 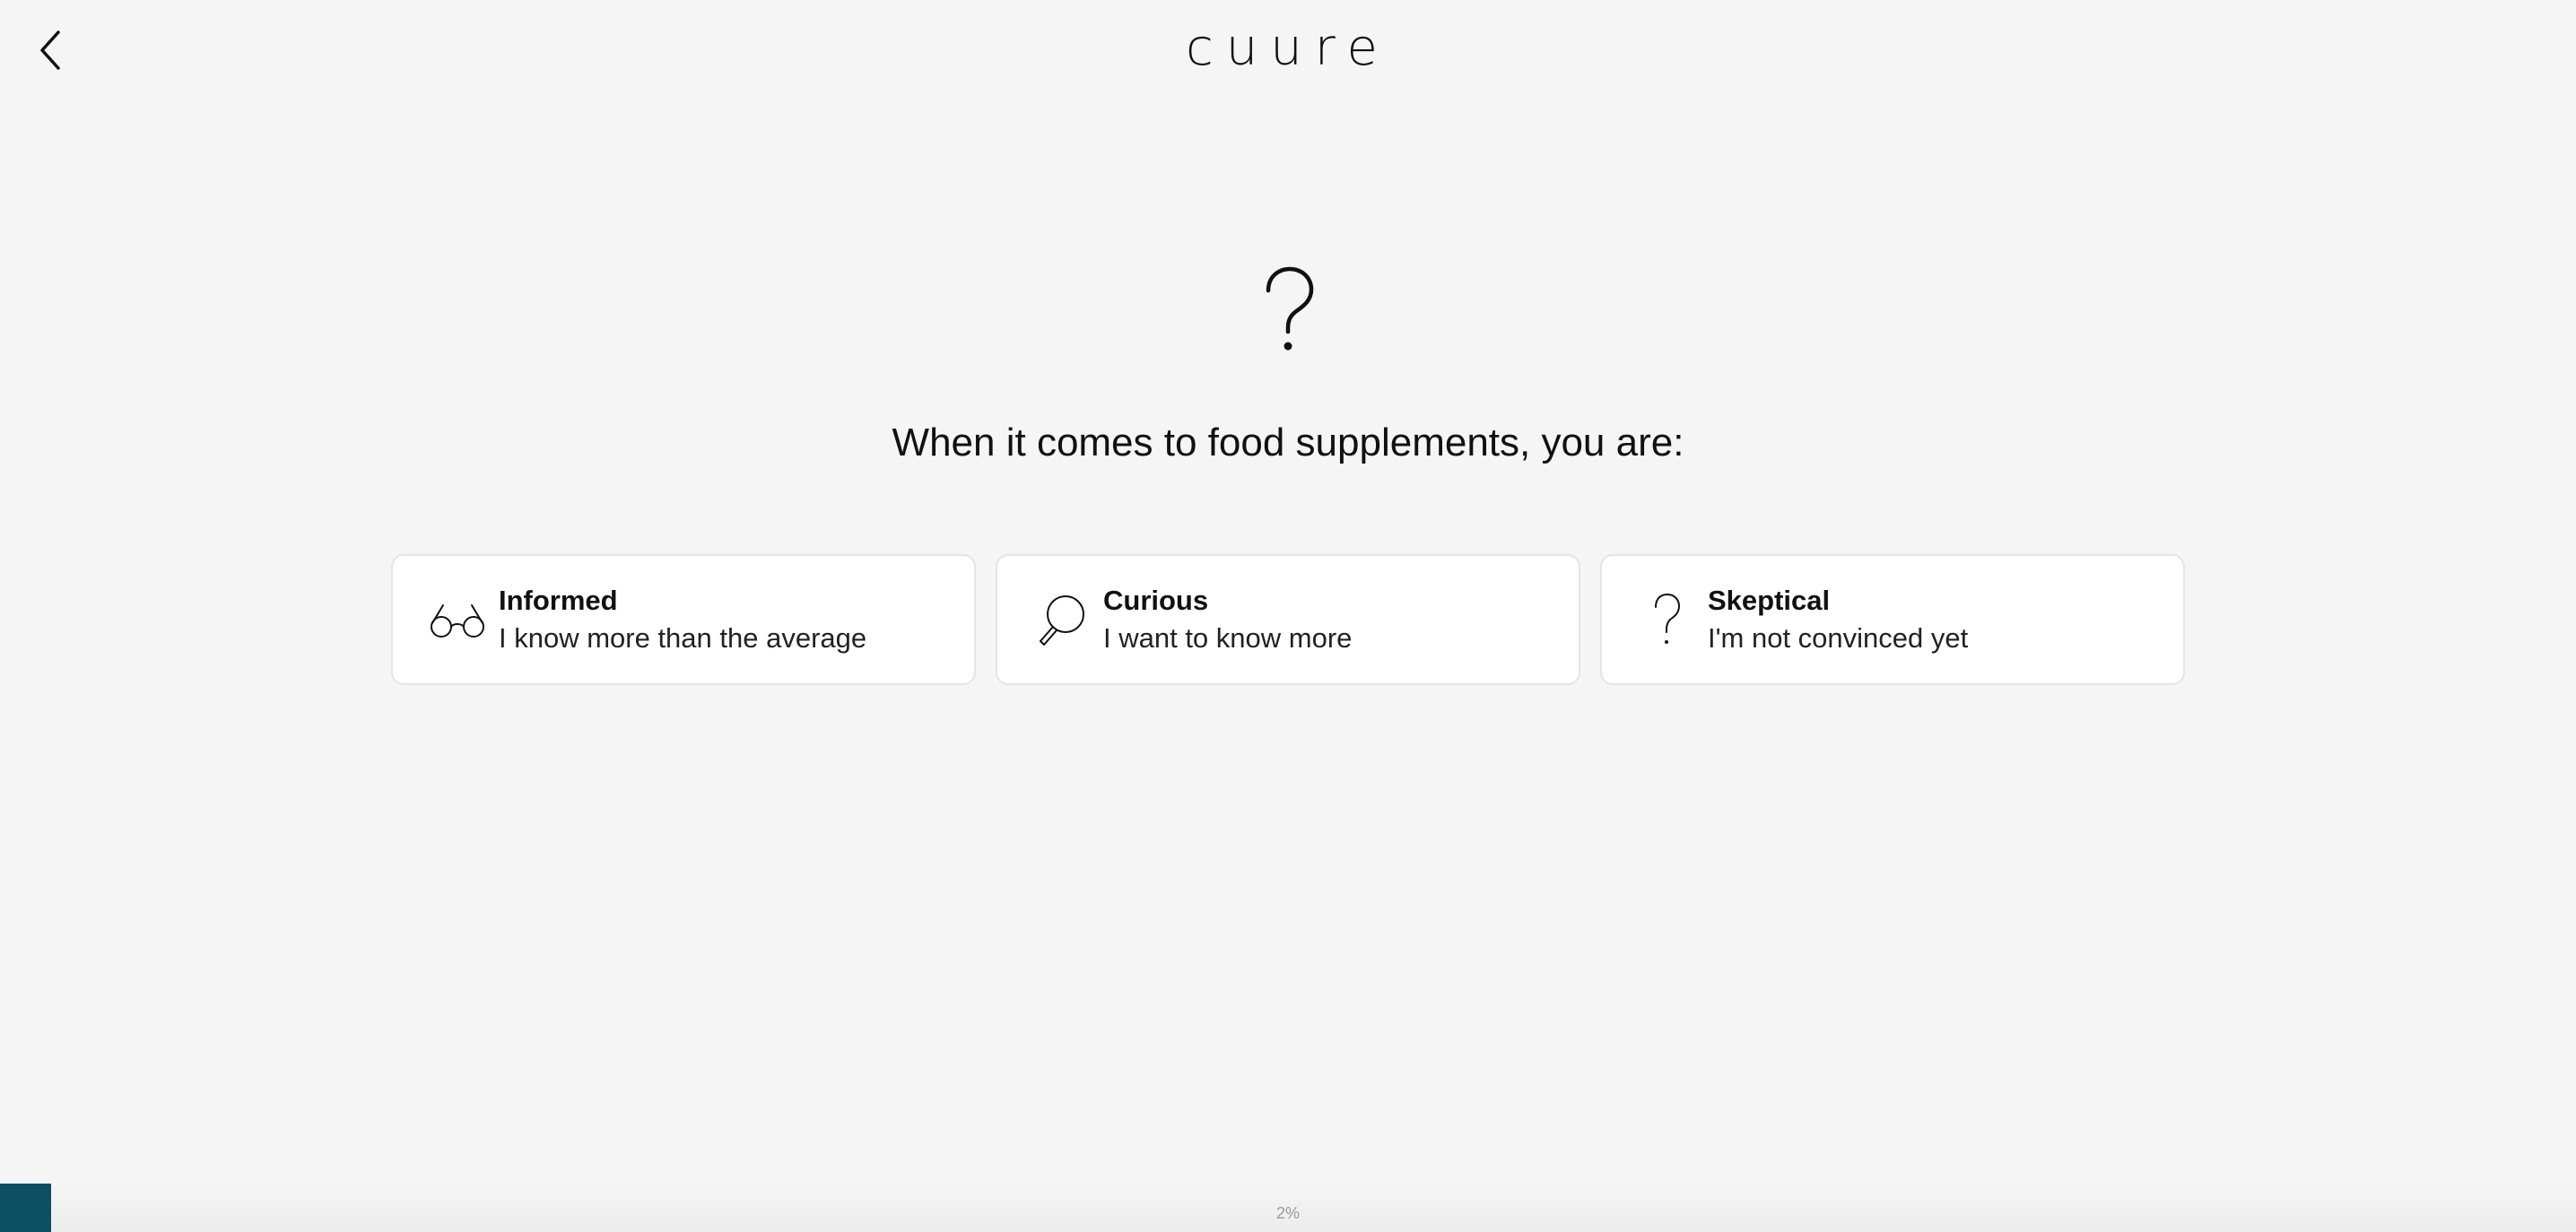 I want to click on progress-label: 2%, so click(x=1287, y=1213).